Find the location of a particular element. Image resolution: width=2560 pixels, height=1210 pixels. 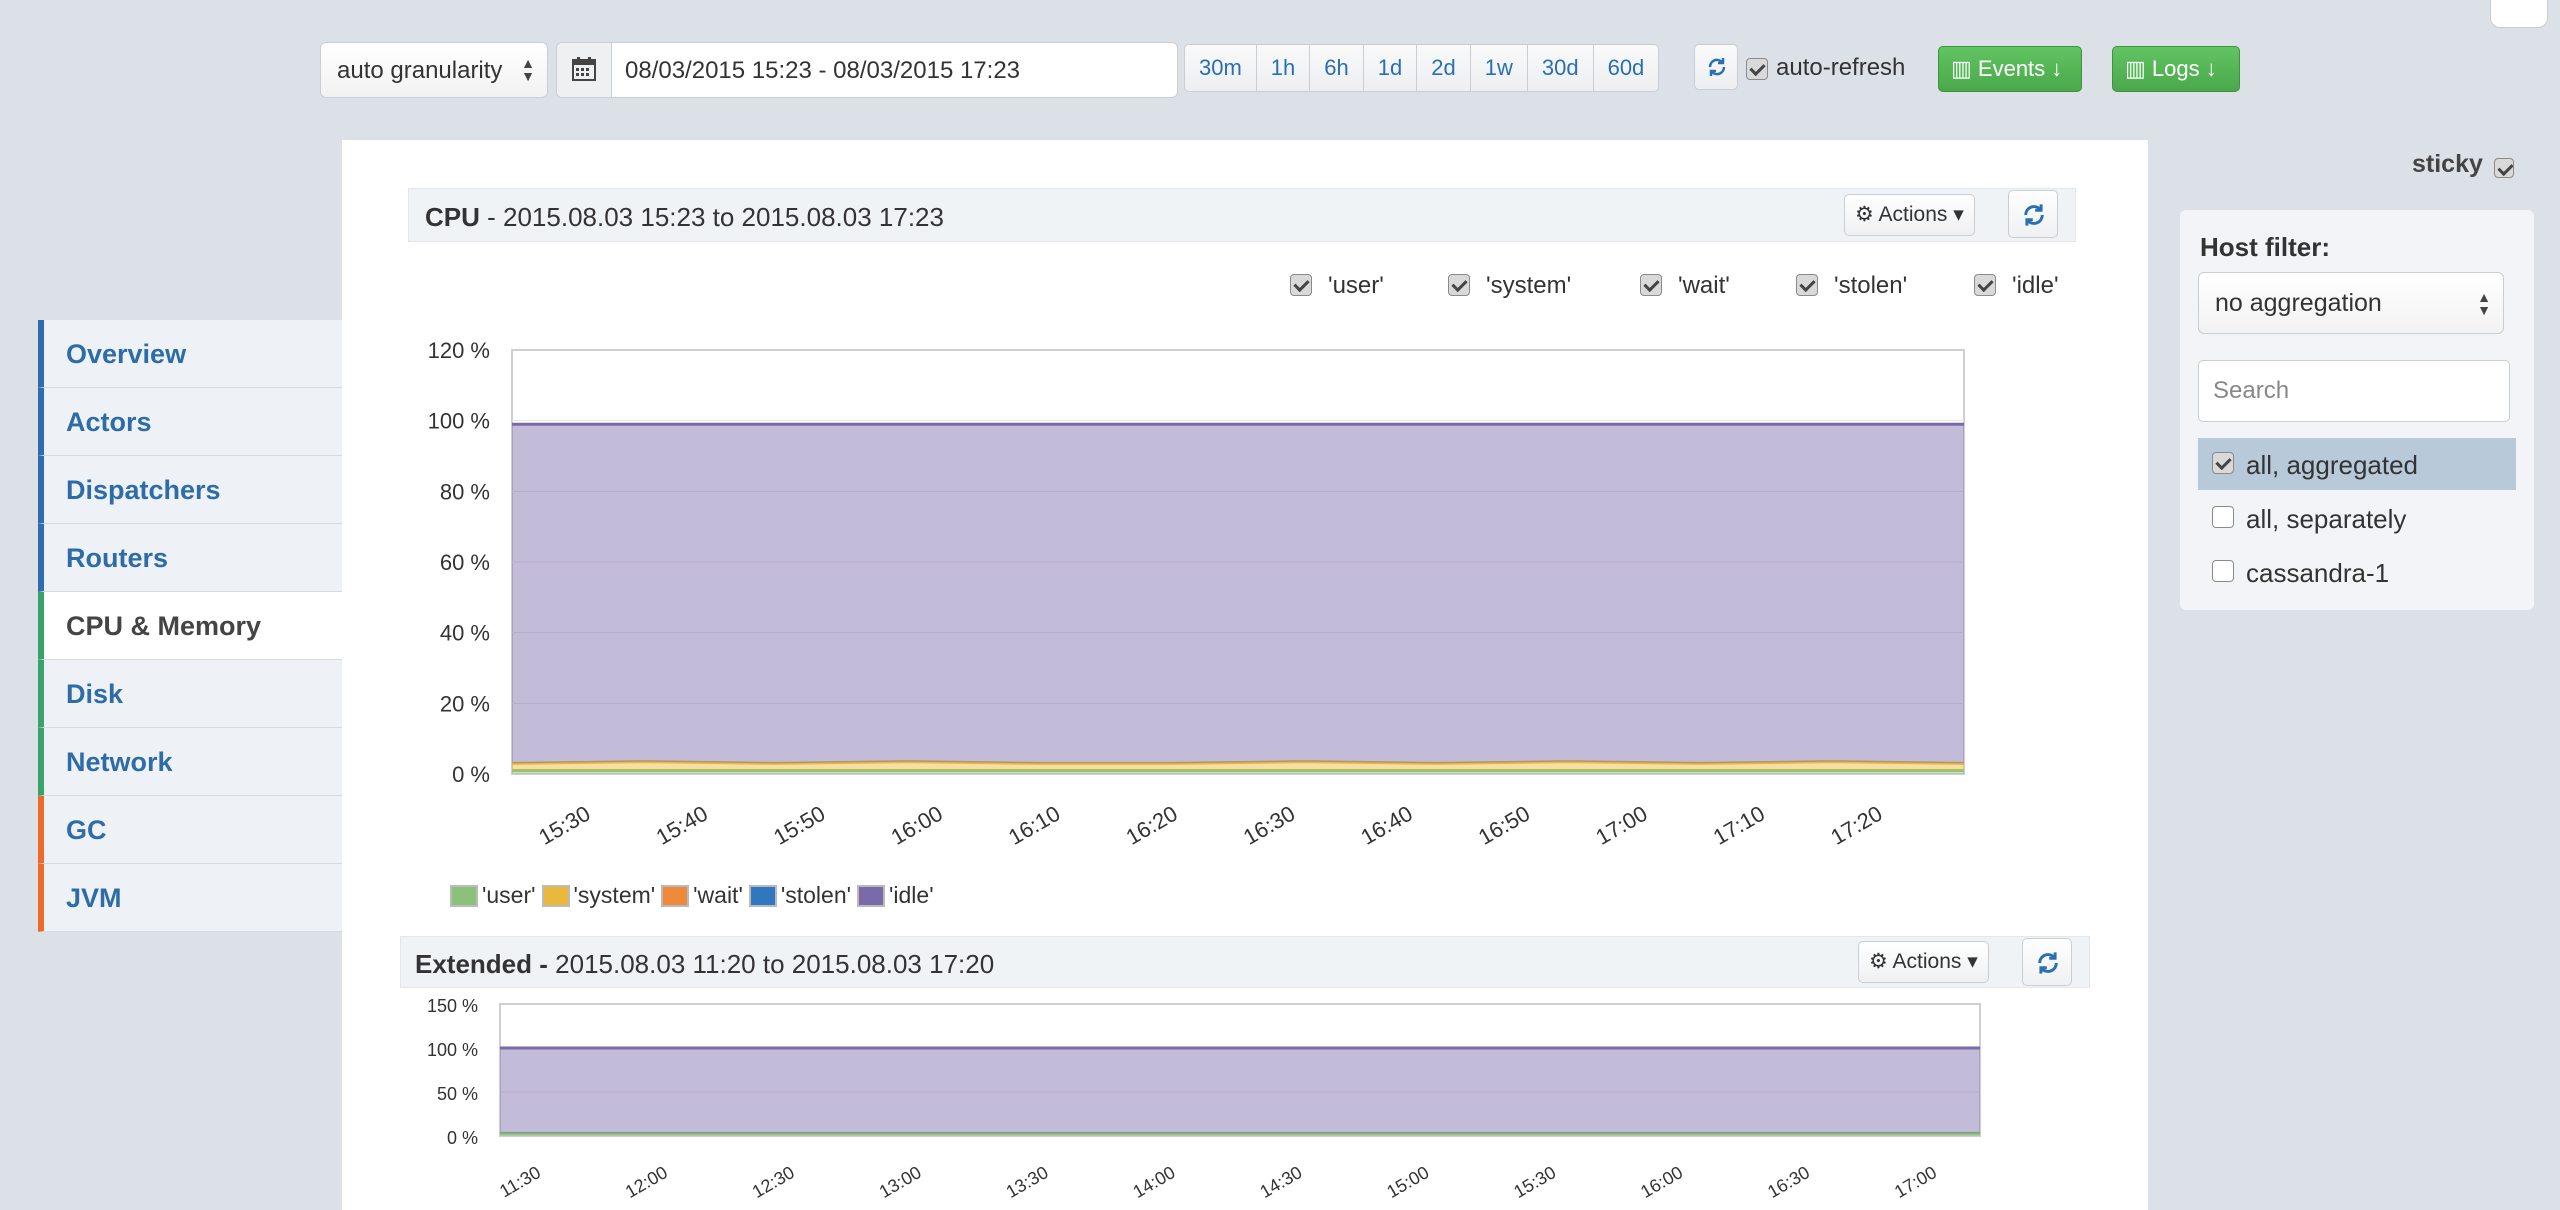

cpu-legend: 'user' 'system' 'wait' 'stolen' 'idle' is located at coordinates (695, 895).